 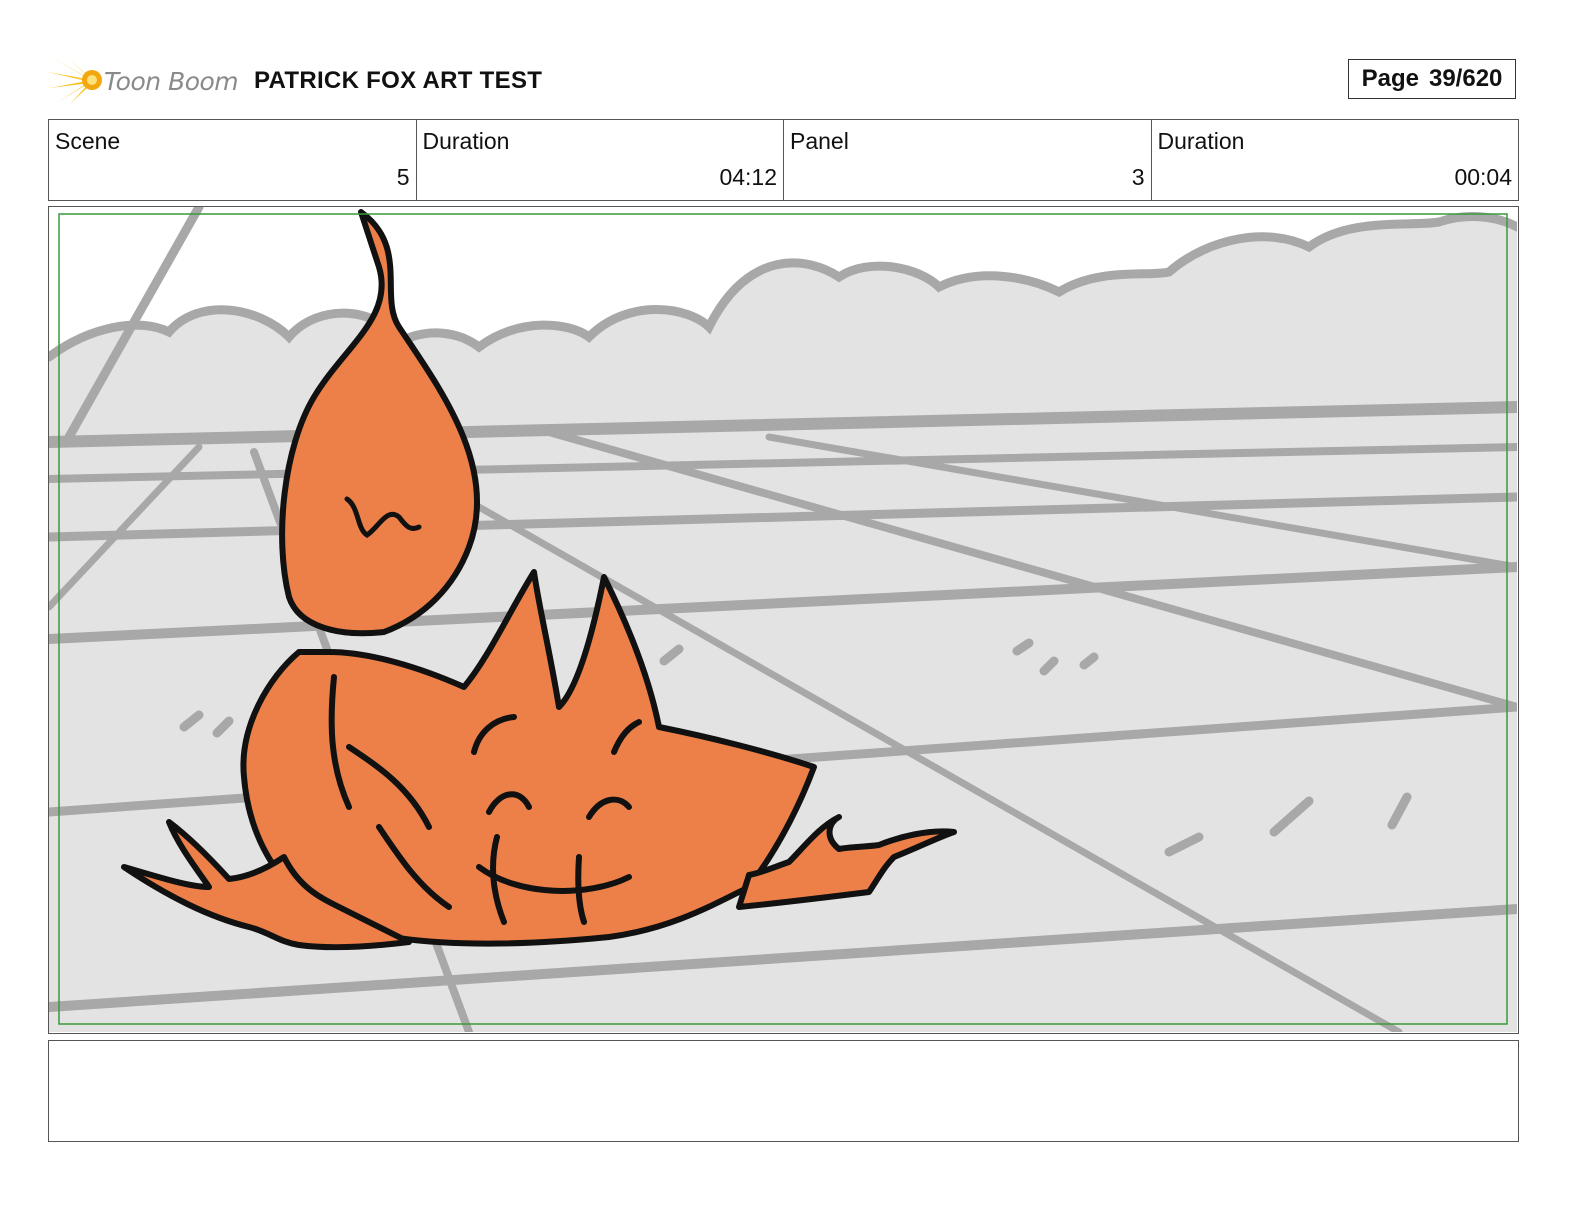 What do you see at coordinates (1465, 78) in the screenshot?
I see `page-number: 39/620` at bounding box center [1465, 78].